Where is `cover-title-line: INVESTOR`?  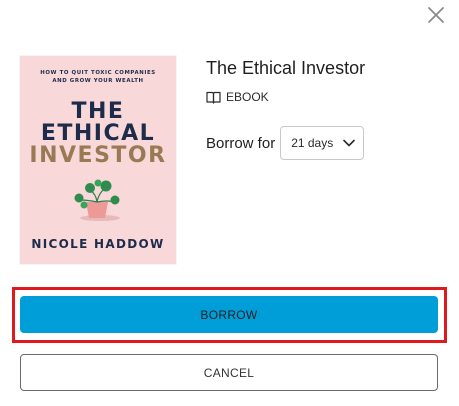 cover-title-line: INVESTOR is located at coordinates (98, 155).